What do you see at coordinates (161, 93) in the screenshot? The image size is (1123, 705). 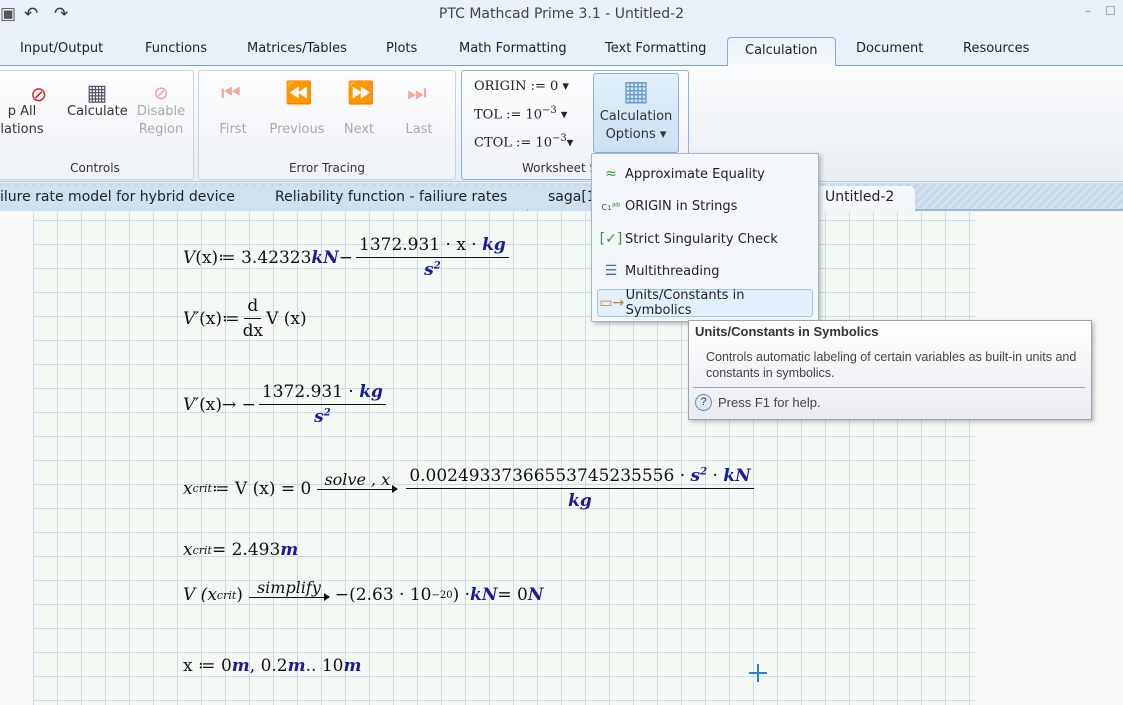 I see `disable-region-icon: ⊘` at bounding box center [161, 93].